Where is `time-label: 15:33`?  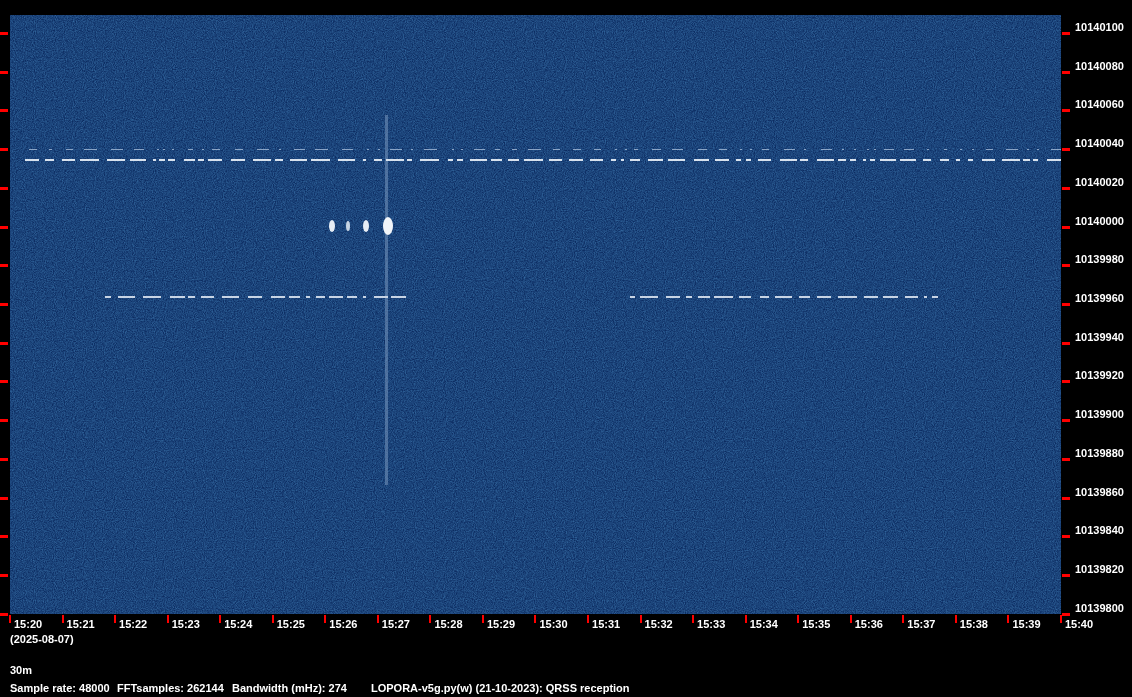
time-label: 15:33 is located at coordinates (711, 624).